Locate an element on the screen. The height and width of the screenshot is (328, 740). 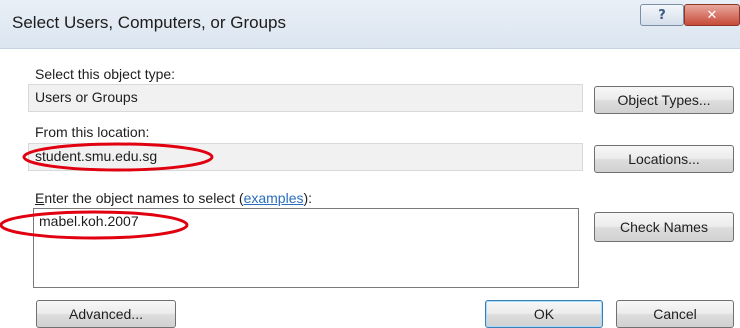
close-button: ✕ is located at coordinates (712, 15).